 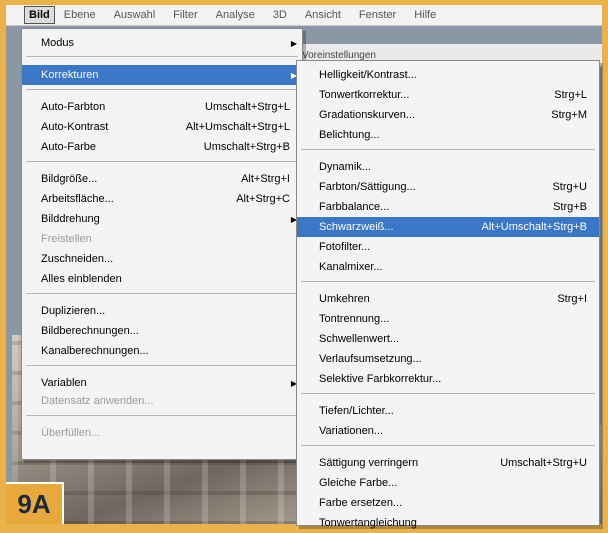 What do you see at coordinates (323, 15) in the screenshot?
I see `menu-ansicht: Ansicht` at bounding box center [323, 15].